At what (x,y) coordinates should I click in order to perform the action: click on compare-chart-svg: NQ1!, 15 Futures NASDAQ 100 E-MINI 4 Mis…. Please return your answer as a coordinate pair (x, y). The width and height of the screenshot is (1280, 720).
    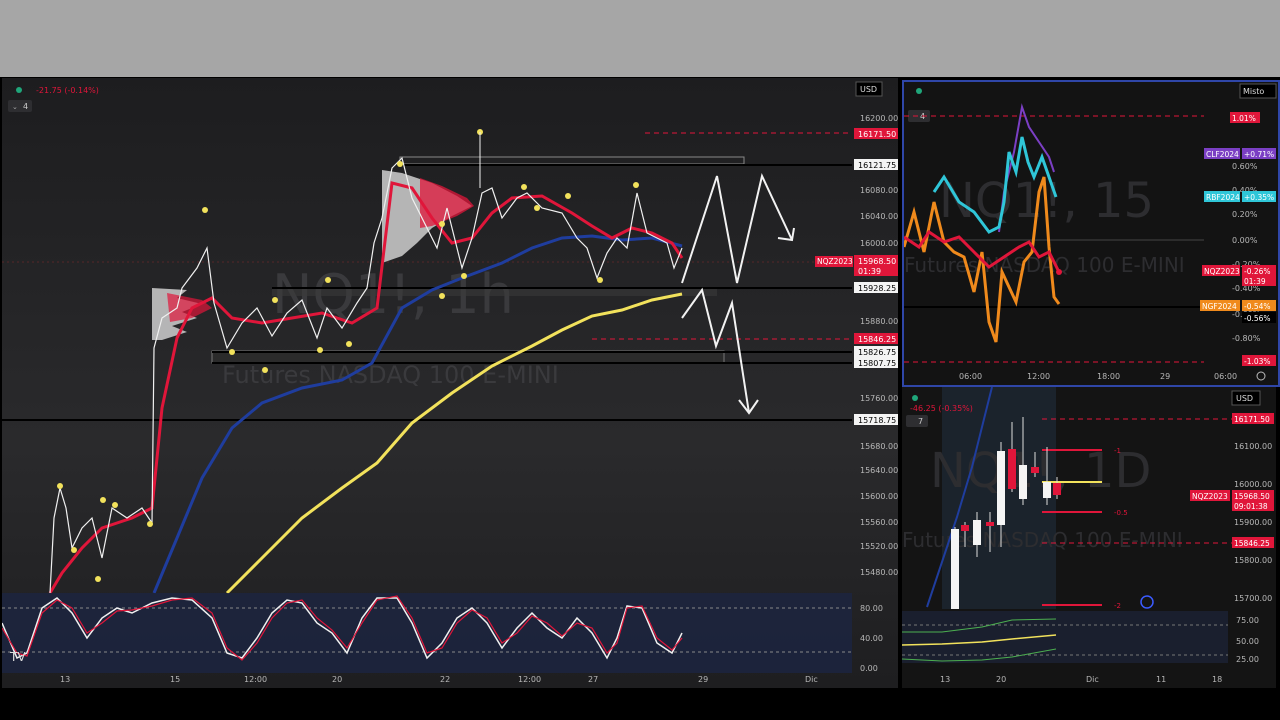
    Looking at the image, I should click on (1091, 233).